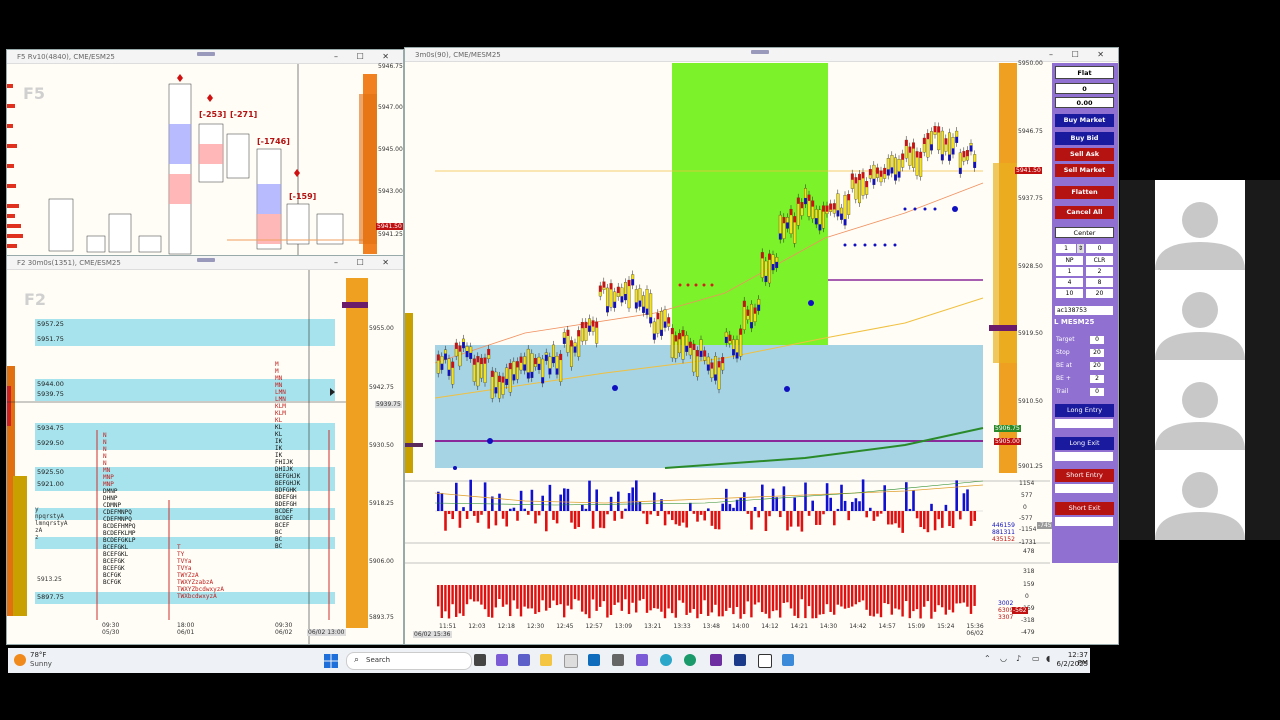 The image size is (1280, 720). I want to click on qty-grid-button: 1, so click(1069, 271).